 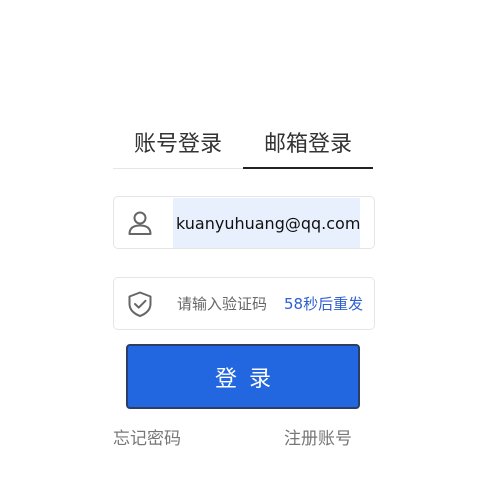 I want to click on login-button: 登录, so click(x=243, y=376).